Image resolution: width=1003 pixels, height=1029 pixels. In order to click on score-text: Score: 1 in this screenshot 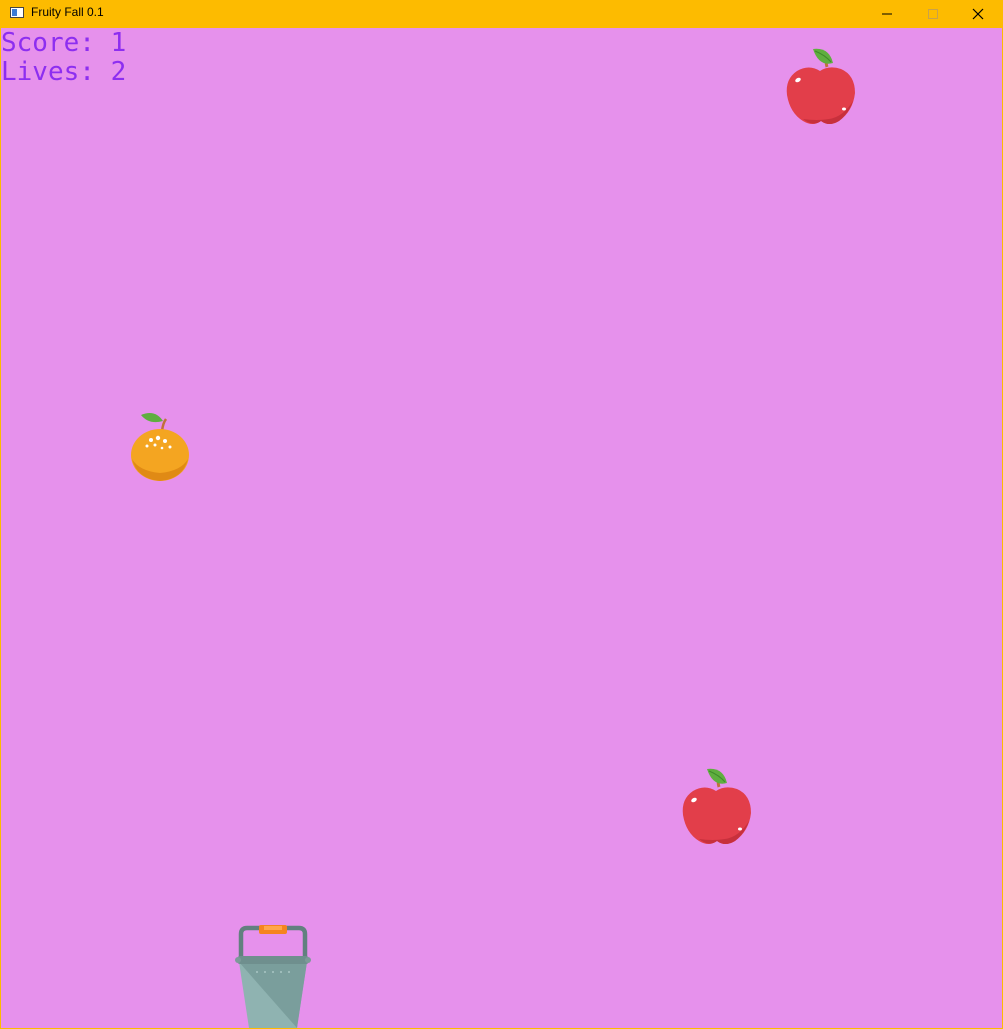, I will do `click(64, 43)`.